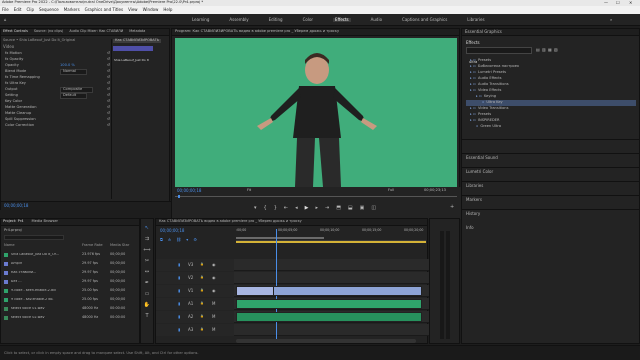 This screenshot has width=640, height=360. What do you see at coordinates (147, 294) in the screenshot?
I see `rectangle-tool-icon: ▭` at bounding box center [147, 294].